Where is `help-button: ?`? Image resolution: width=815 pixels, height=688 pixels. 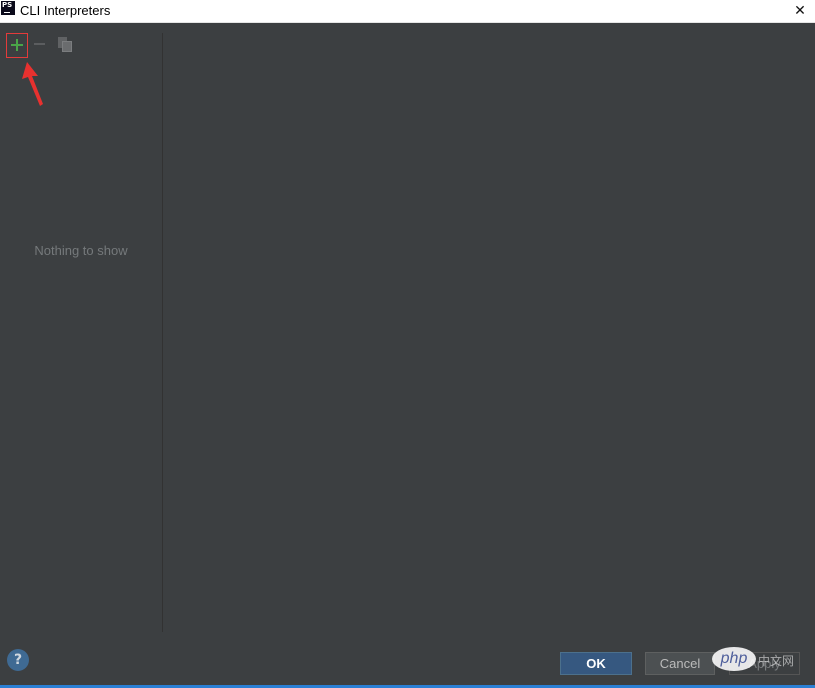
help-button: ? is located at coordinates (18, 660).